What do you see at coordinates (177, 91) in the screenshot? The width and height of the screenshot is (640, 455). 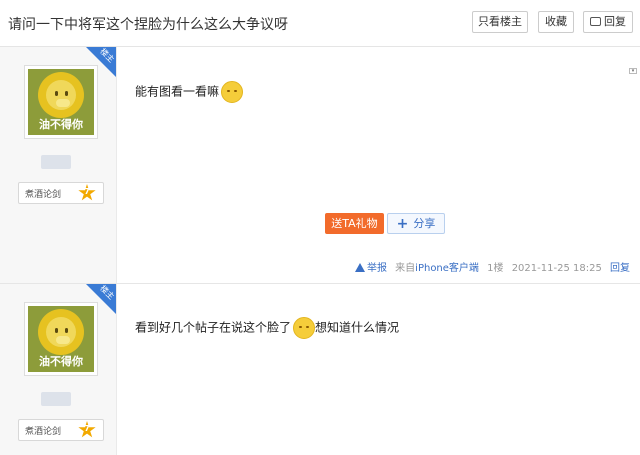 I see `post-text: 能有图看一看嘛` at bounding box center [177, 91].